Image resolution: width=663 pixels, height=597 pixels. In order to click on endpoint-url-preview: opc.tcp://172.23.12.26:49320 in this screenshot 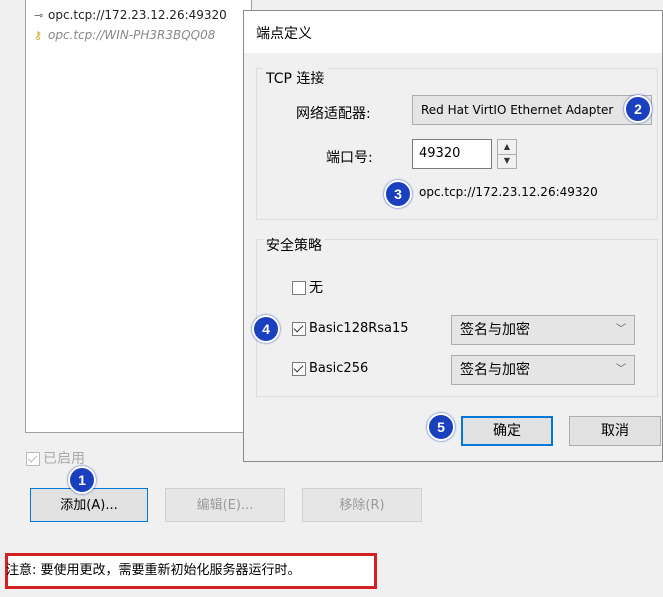, I will do `click(508, 192)`.